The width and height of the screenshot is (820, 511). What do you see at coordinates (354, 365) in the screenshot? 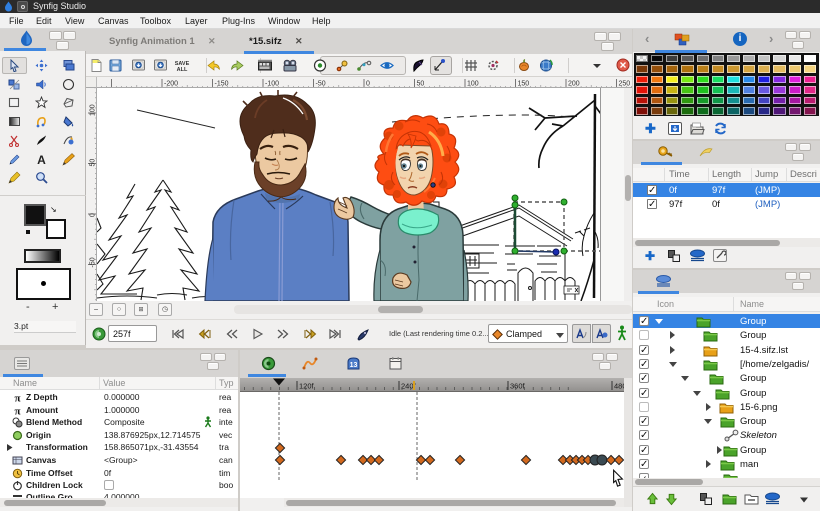
I see `svg-text: 13` at bounding box center [354, 365].